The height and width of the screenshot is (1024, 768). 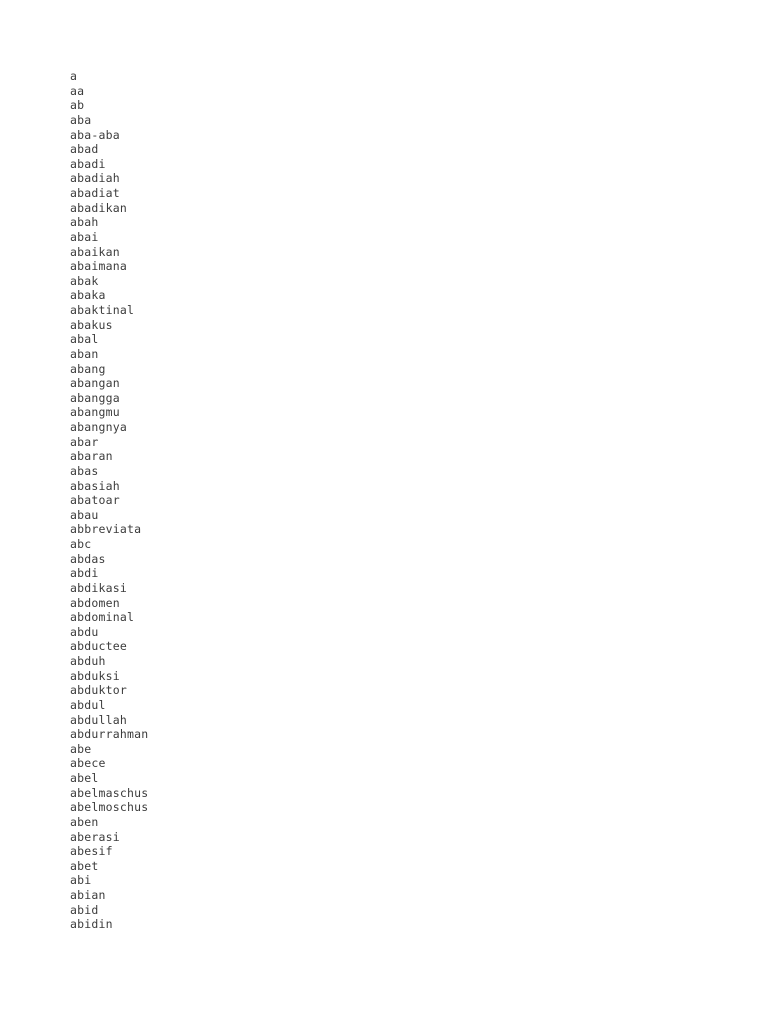 I want to click on word-list-item: abadiah, so click(x=95, y=178).